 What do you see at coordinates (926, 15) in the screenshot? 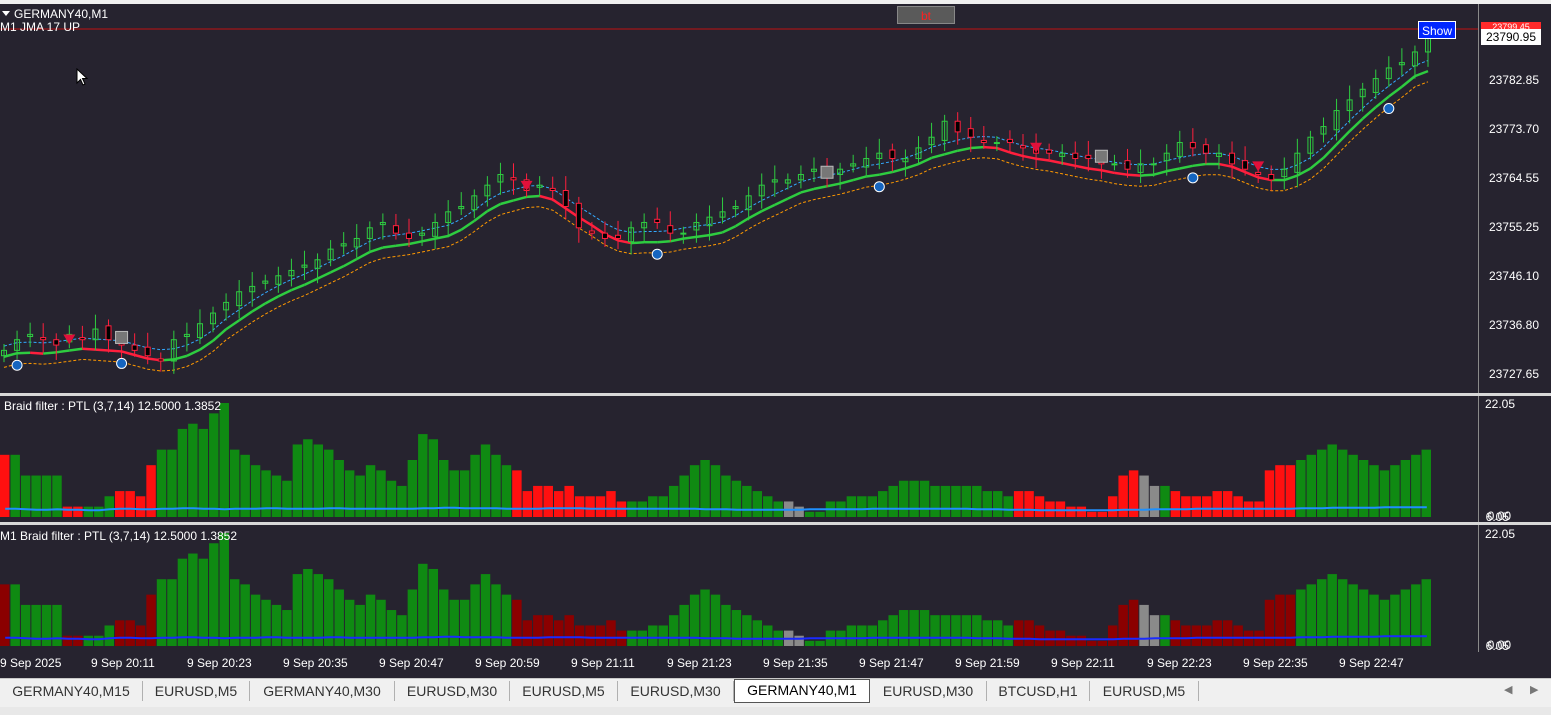
I see `bt-button: bt` at bounding box center [926, 15].